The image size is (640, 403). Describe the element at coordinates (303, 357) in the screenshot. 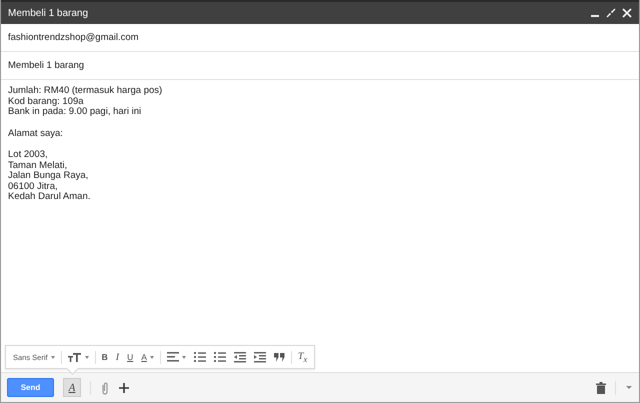

I see `clear-formatting-button: T$_{x}$` at that location.